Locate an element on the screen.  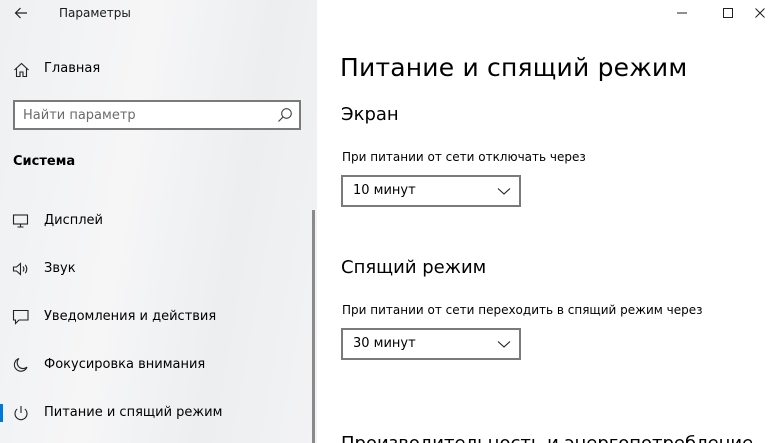
sidebar-item-focus-assist: Фокусировка внимания is located at coordinates (155, 365).